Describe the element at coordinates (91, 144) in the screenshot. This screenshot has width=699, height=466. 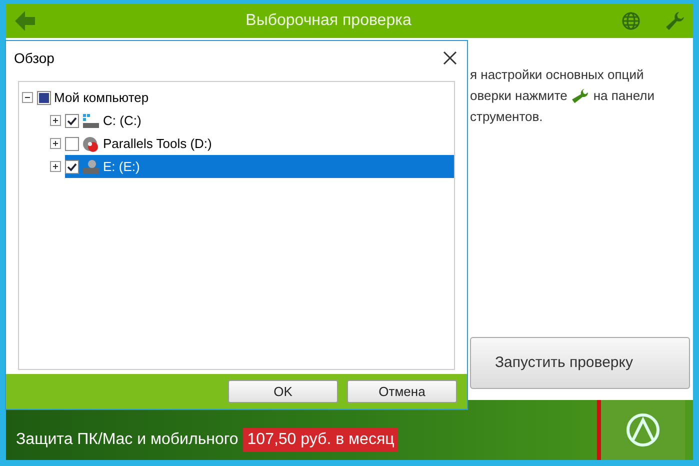
I see `disc-icon` at that location.